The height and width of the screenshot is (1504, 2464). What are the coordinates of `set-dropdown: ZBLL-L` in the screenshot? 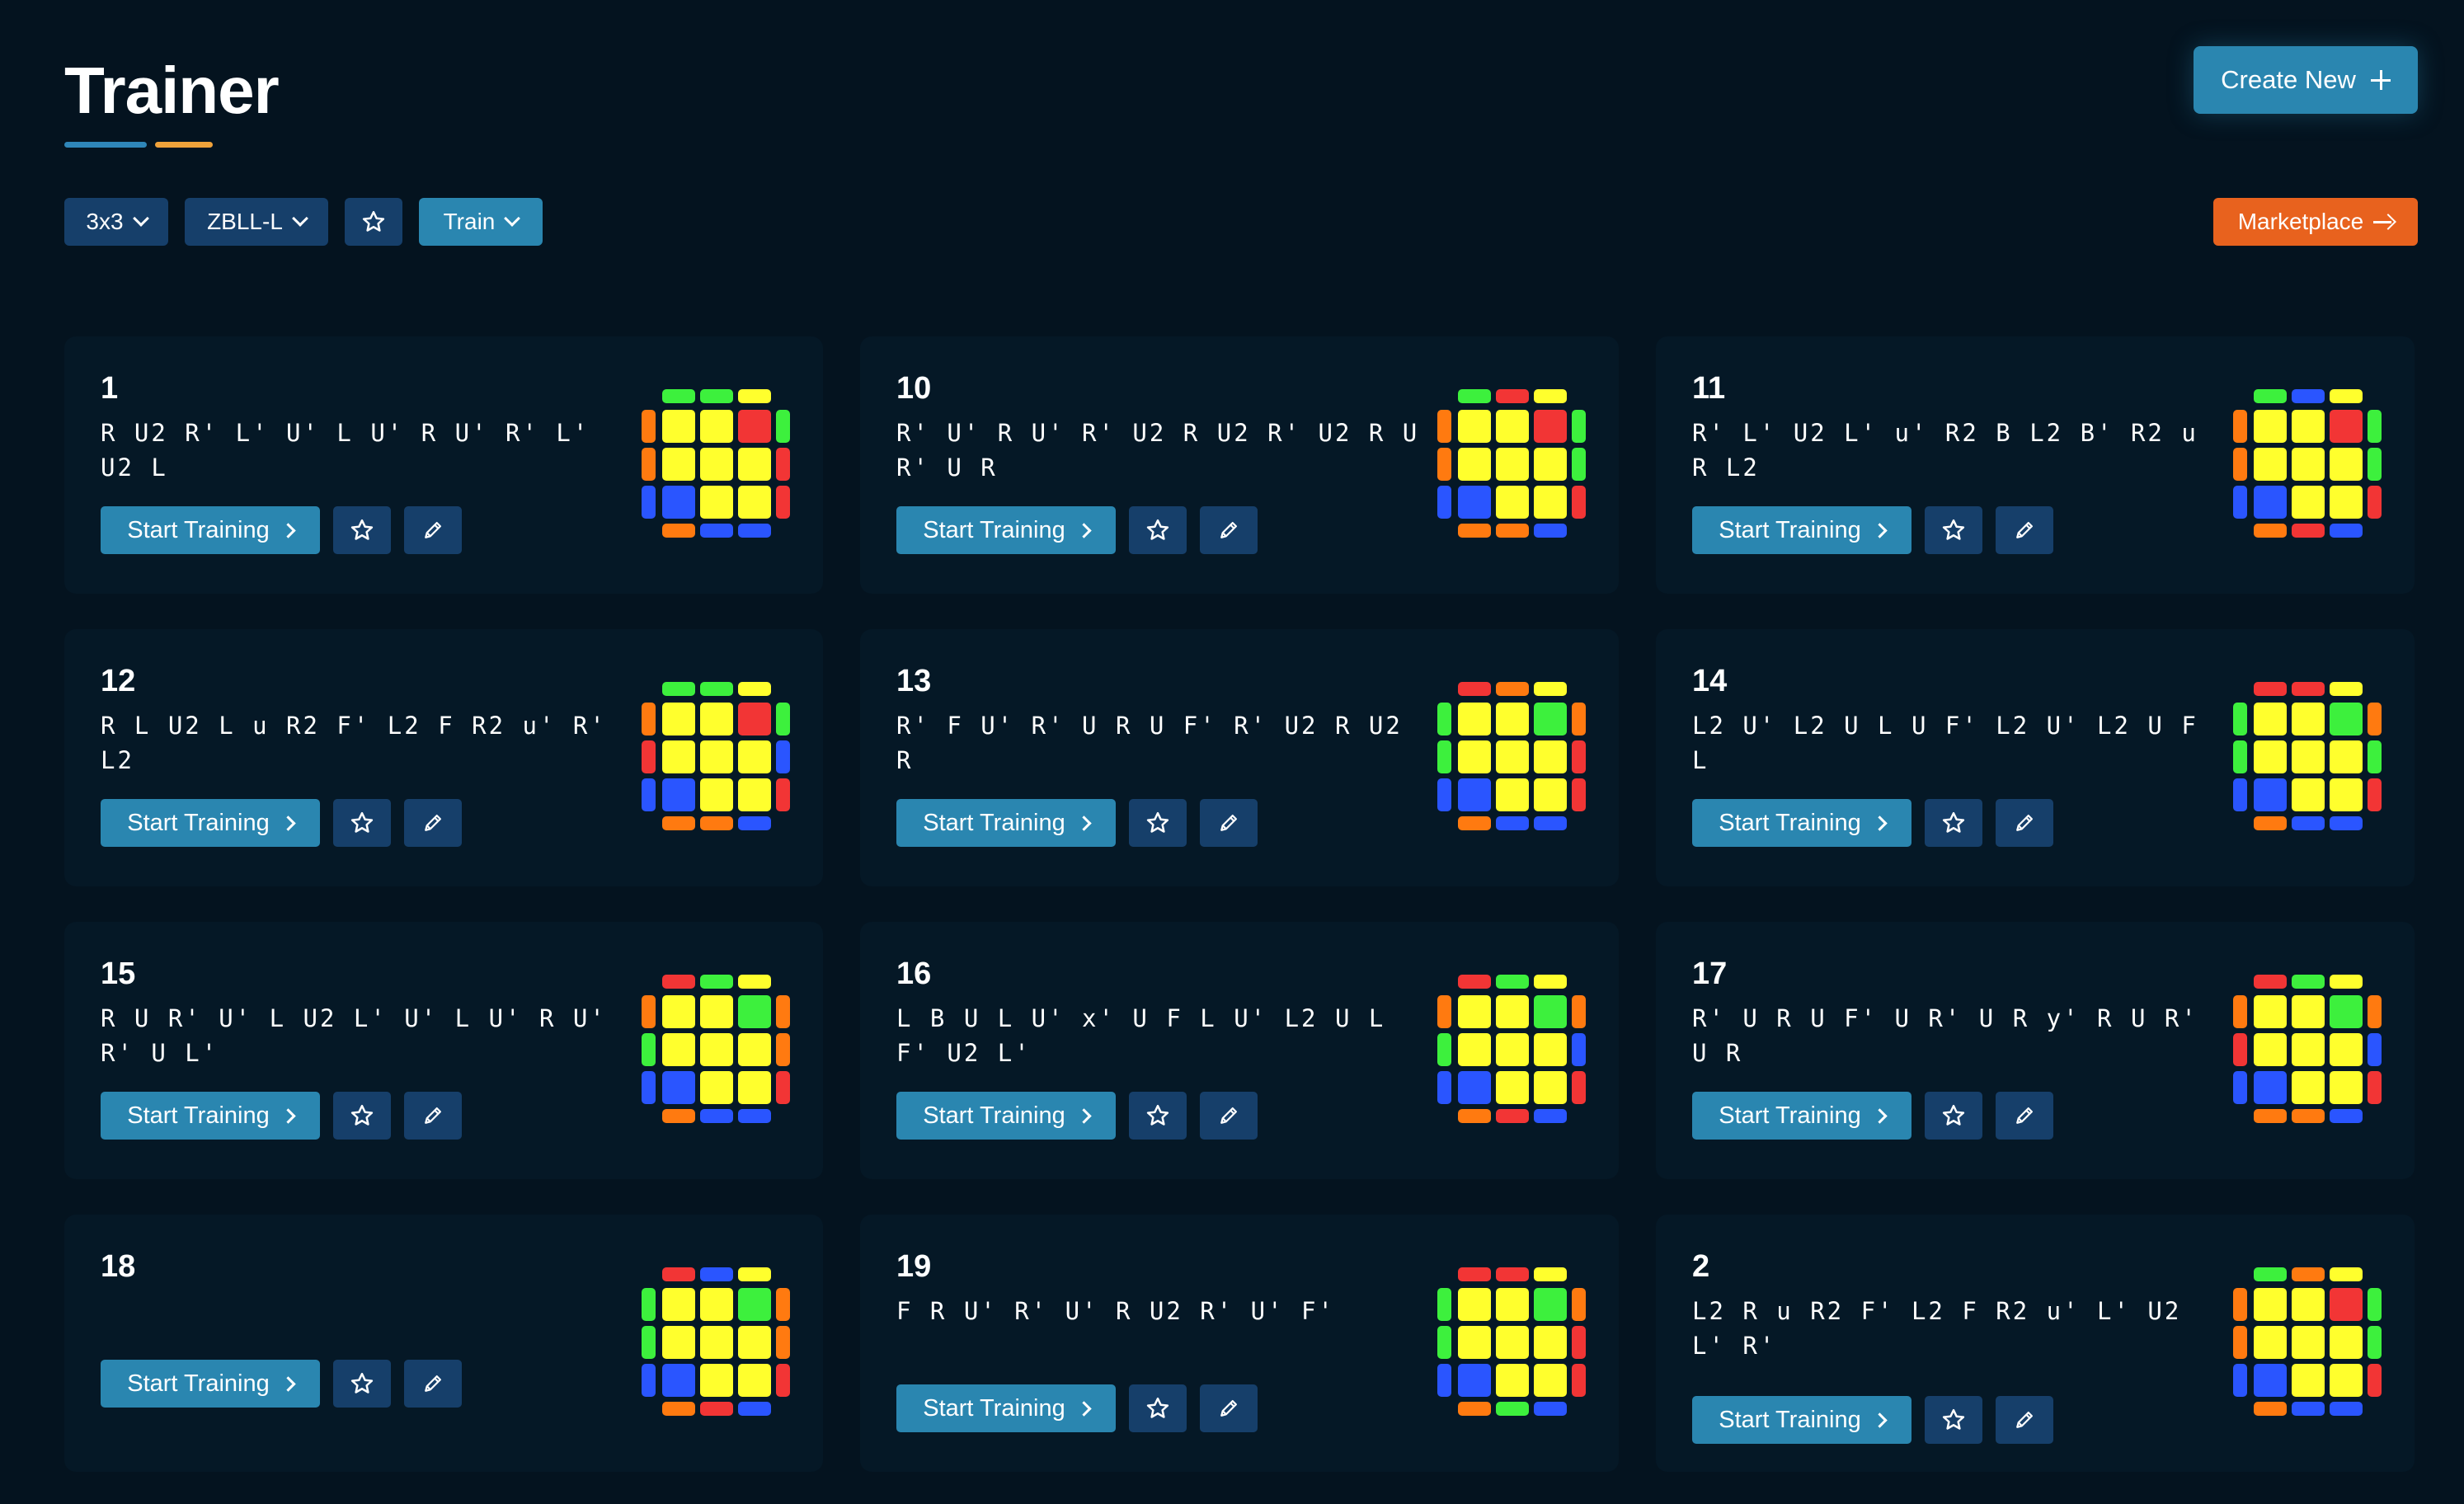 It's located at (256, 222).